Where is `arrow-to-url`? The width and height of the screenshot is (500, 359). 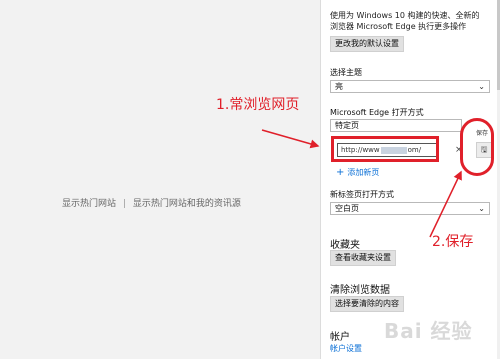 arrow-to-url is located at coordinates (290, 139).